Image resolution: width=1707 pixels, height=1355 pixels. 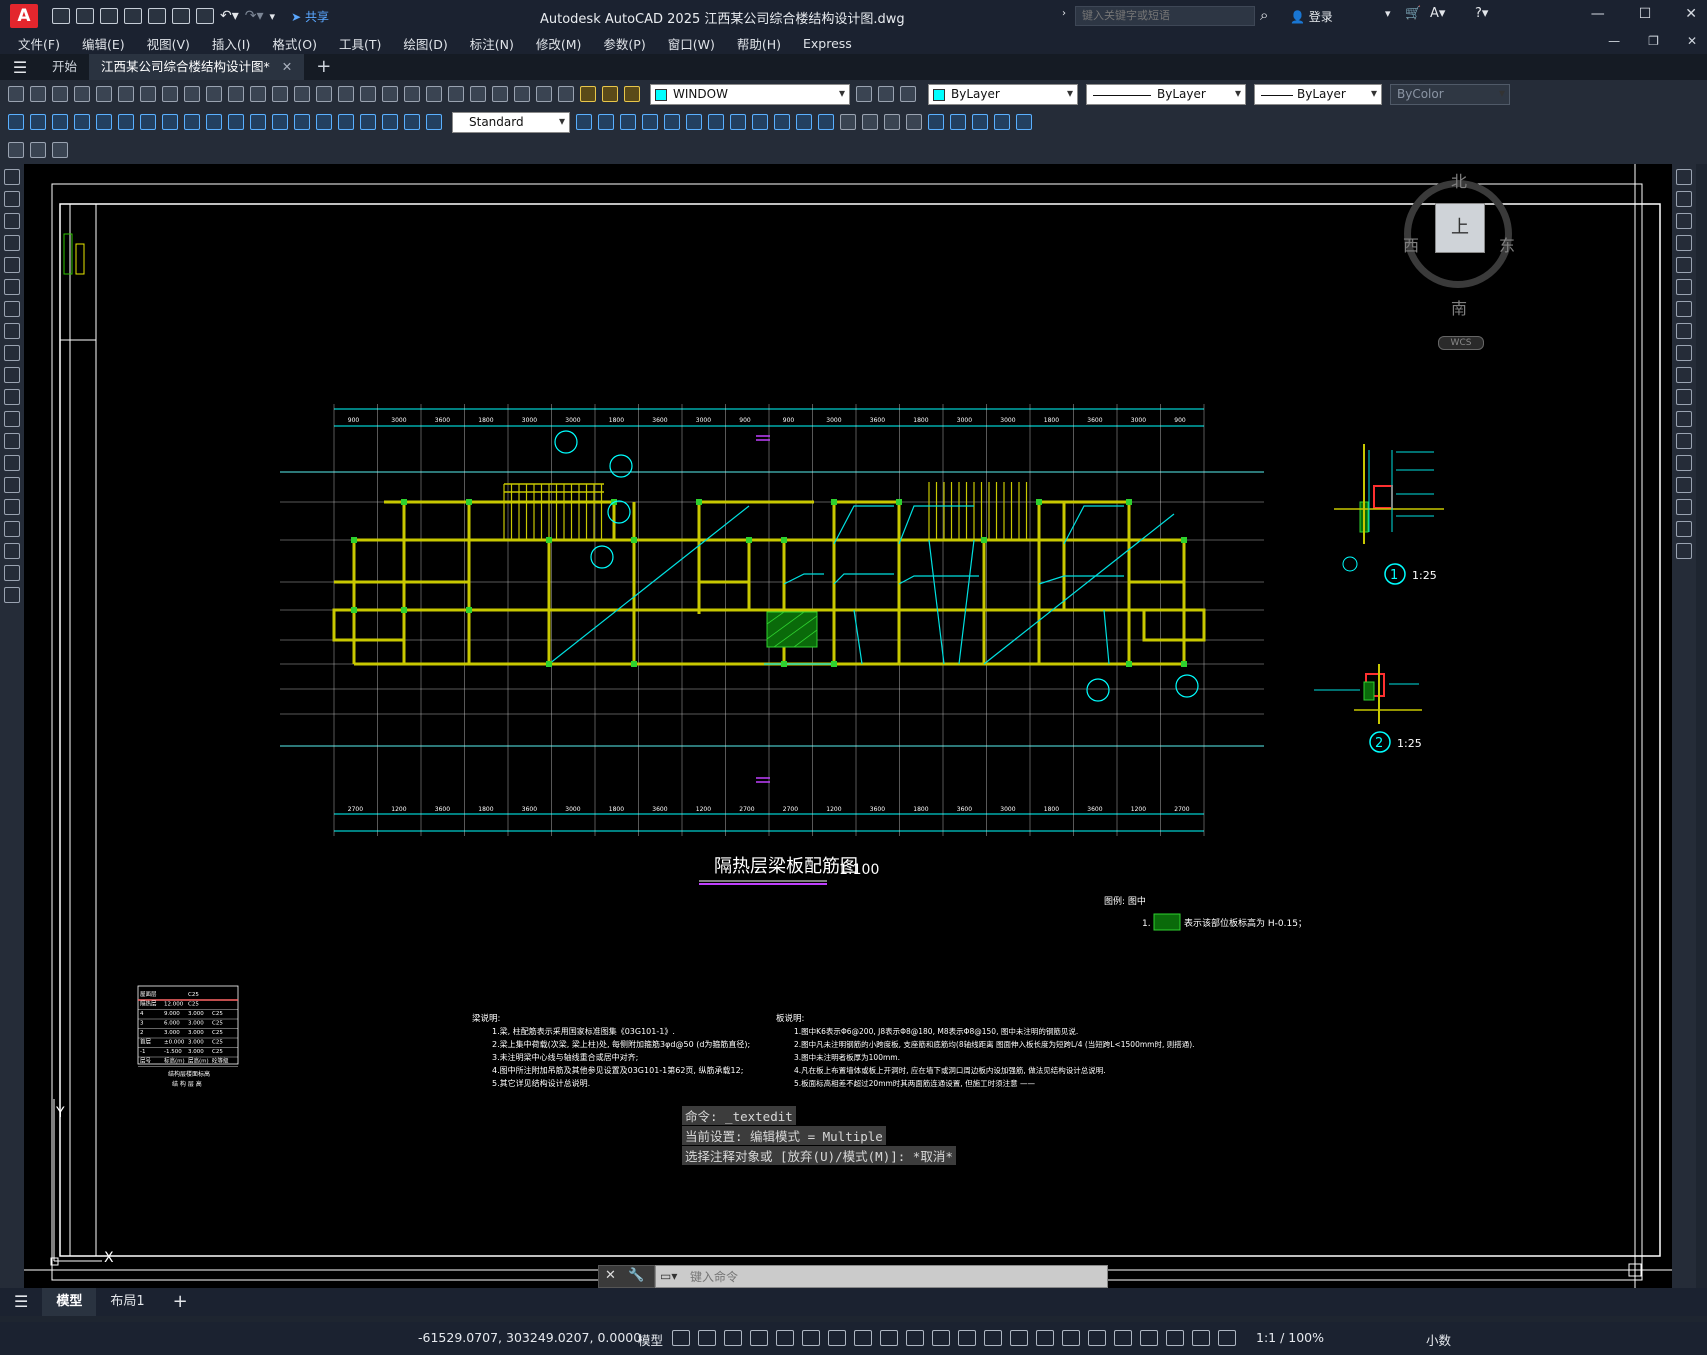 What do you see at coordinates (12, 397) in the screenshot?
I see `draw-tool-10-icon` at bounding box center [12, 397].